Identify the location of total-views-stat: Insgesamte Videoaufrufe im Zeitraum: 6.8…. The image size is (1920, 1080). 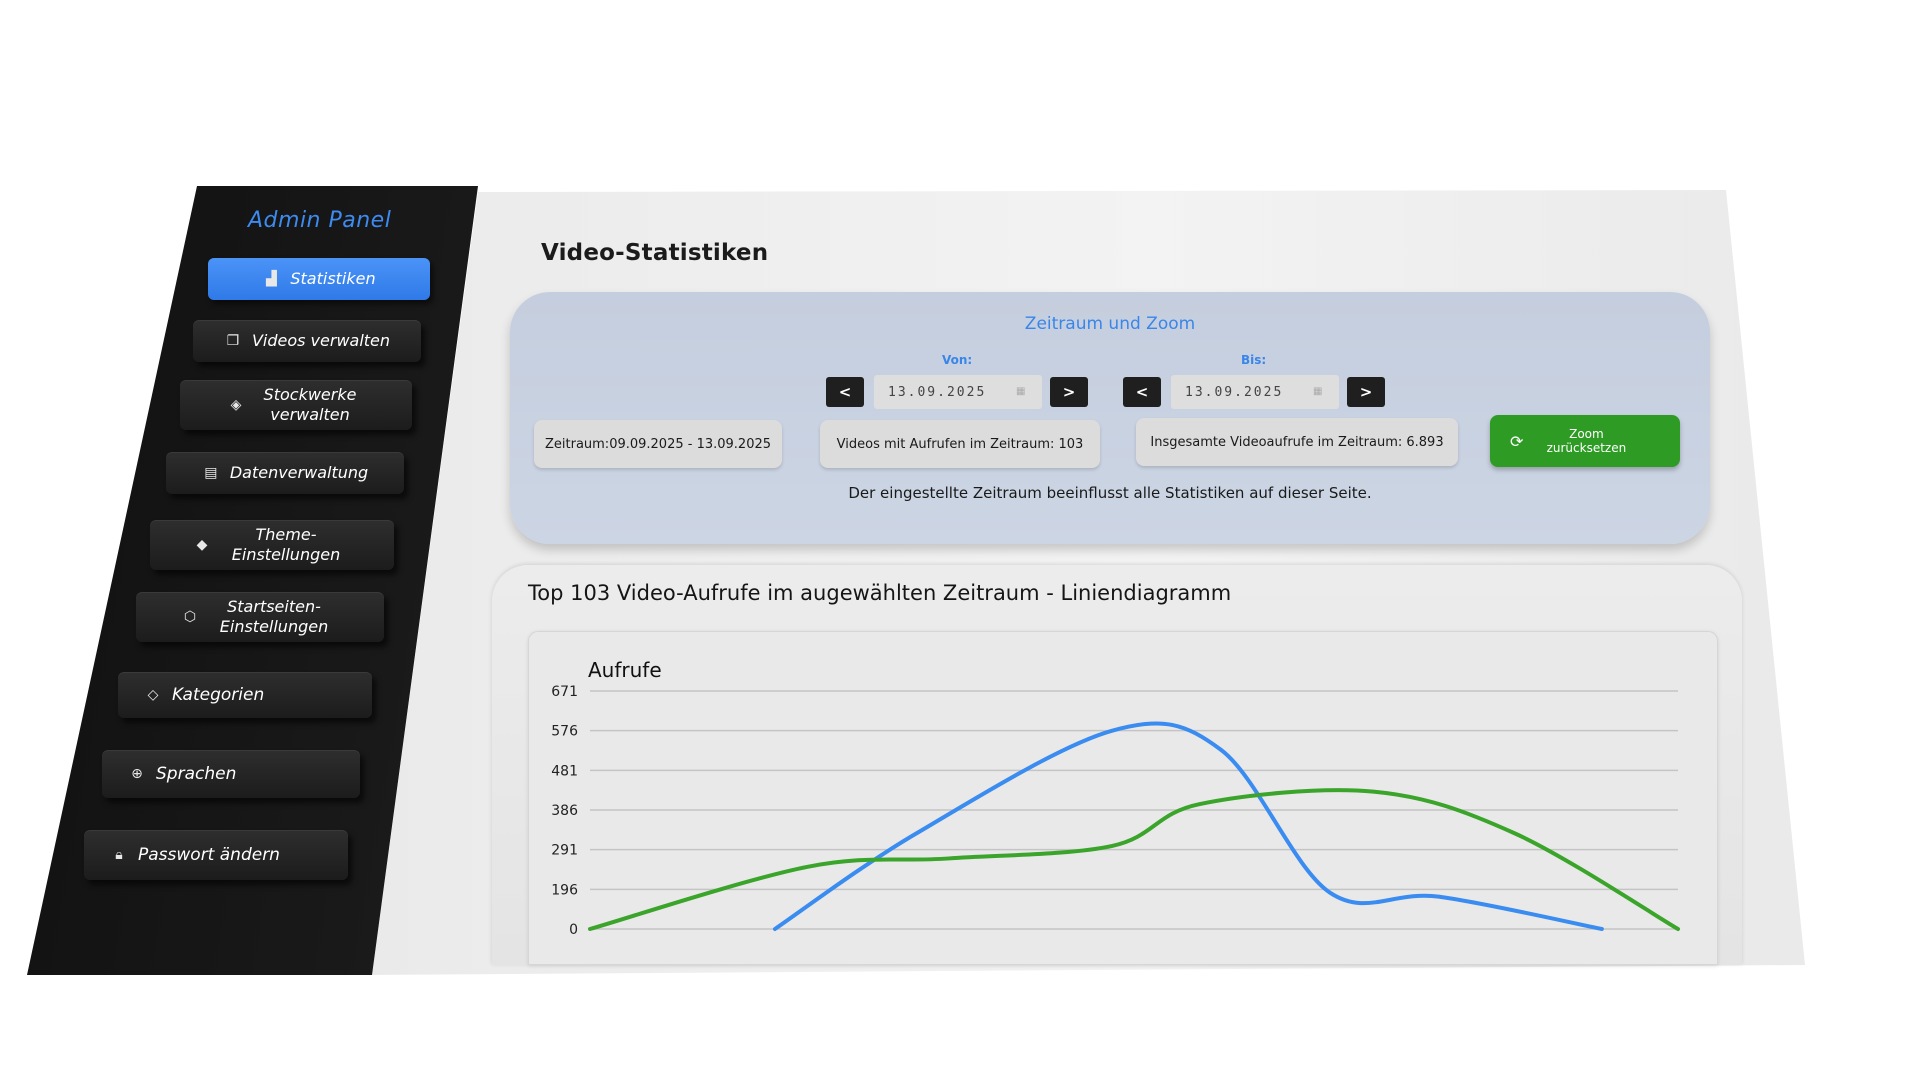
(1297, 442).